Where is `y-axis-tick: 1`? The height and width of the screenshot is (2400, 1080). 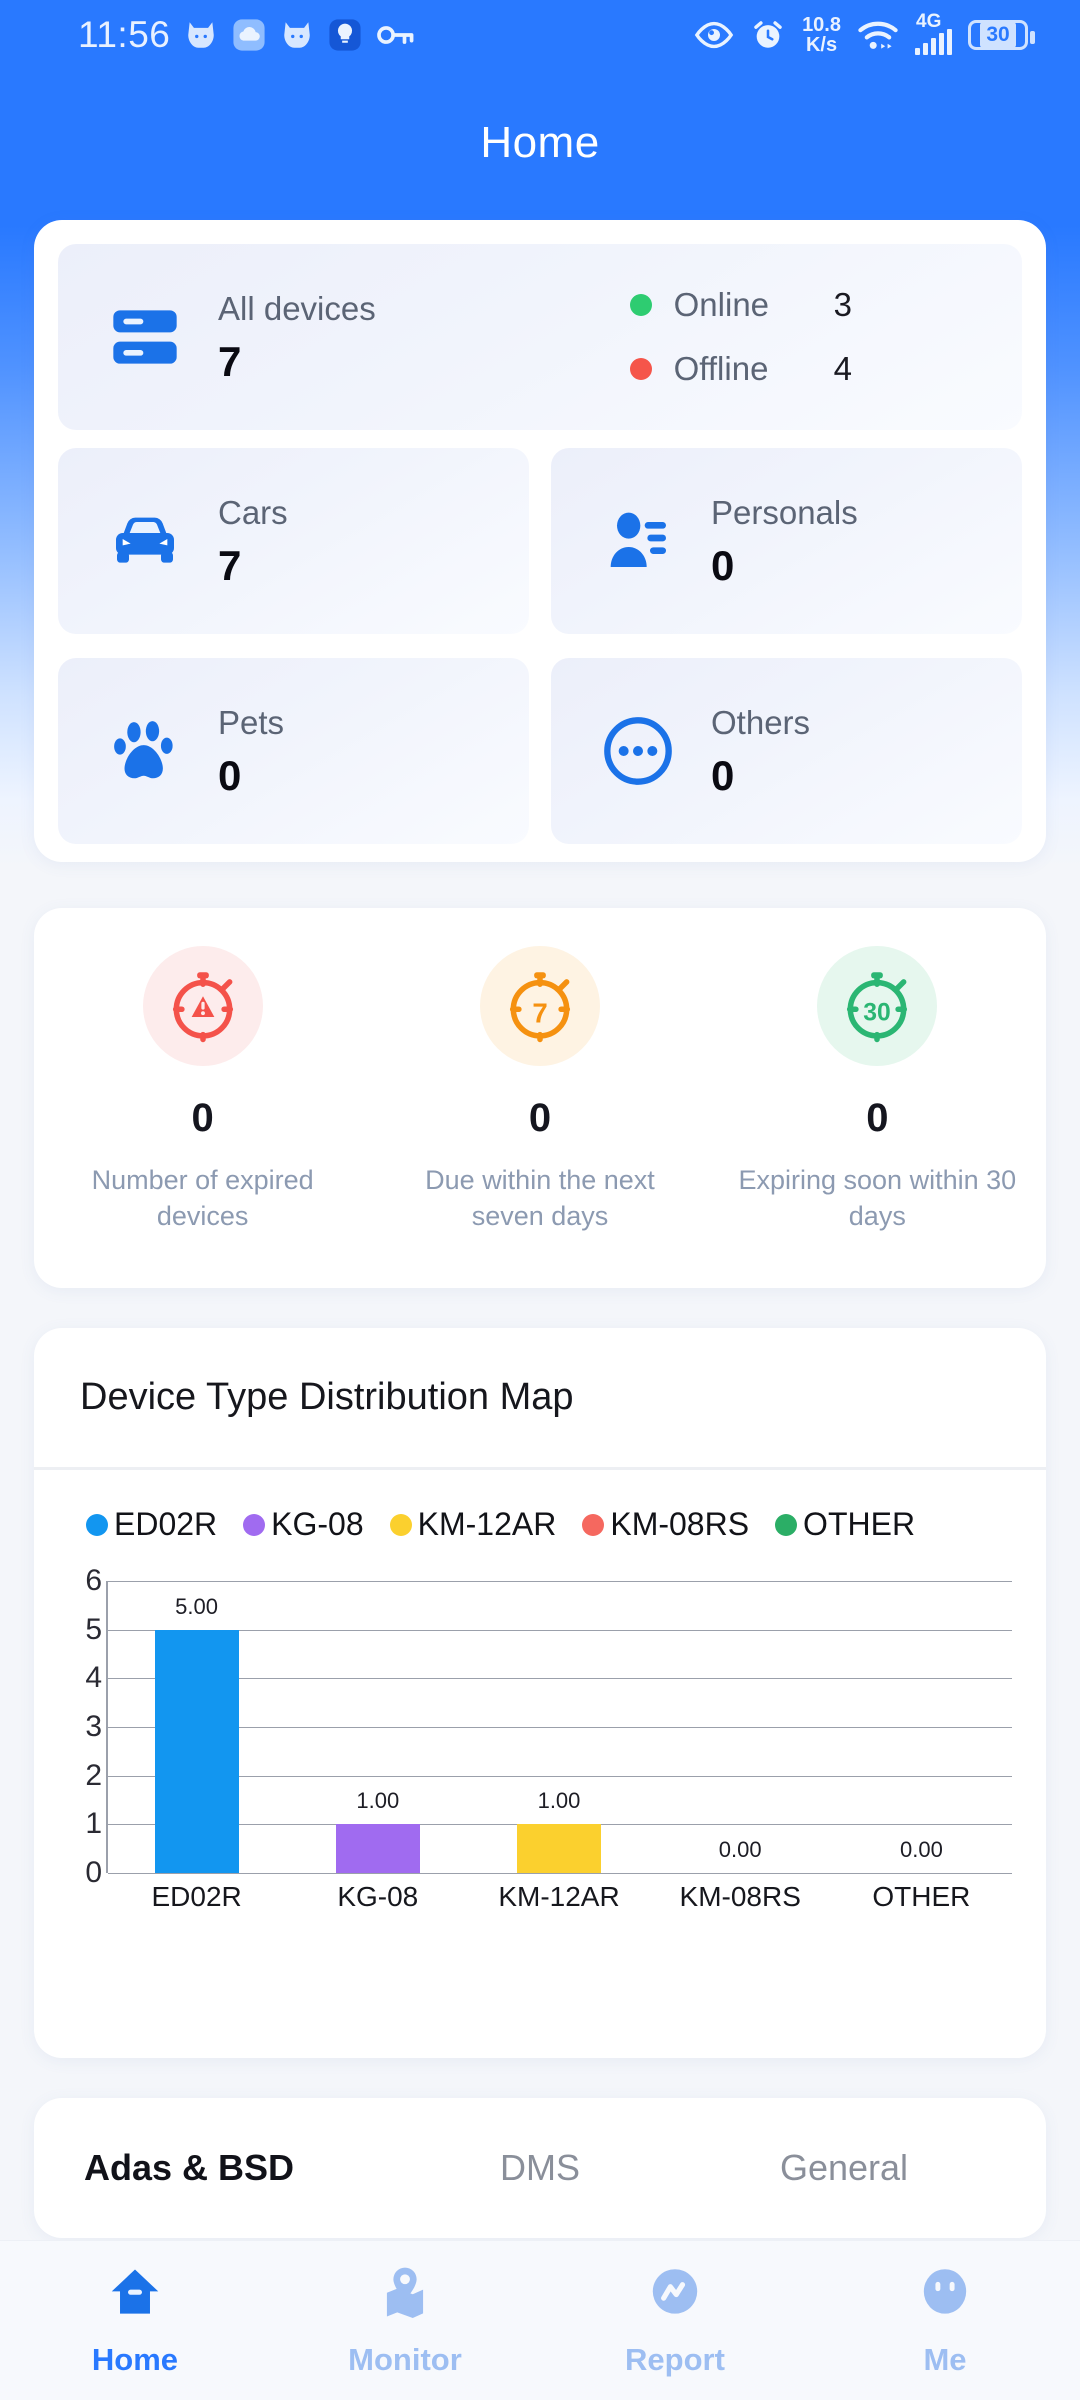
y-axis-tick: 1 is located at coordinates (93, 1824).